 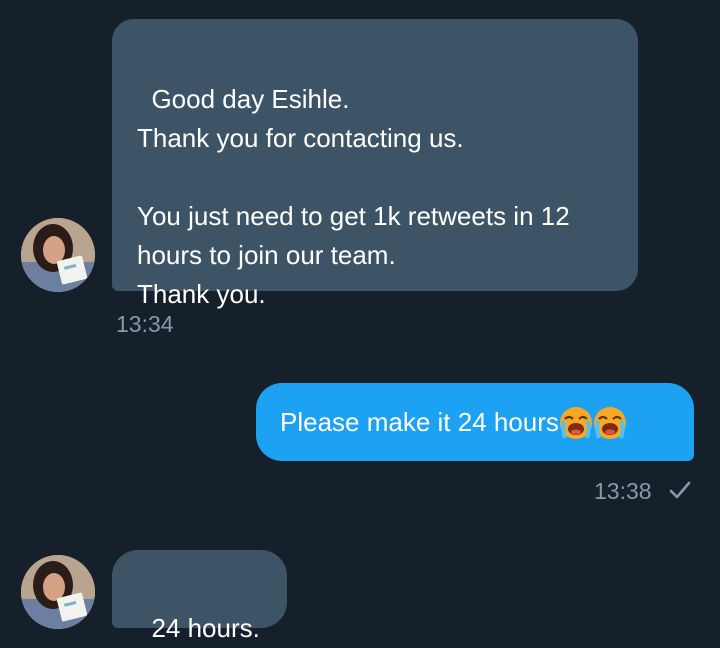 What do you see at coordinates (205, 628) in the screenshot?
I see `message-text: 24 hours.` at bounding box center [205, 628].